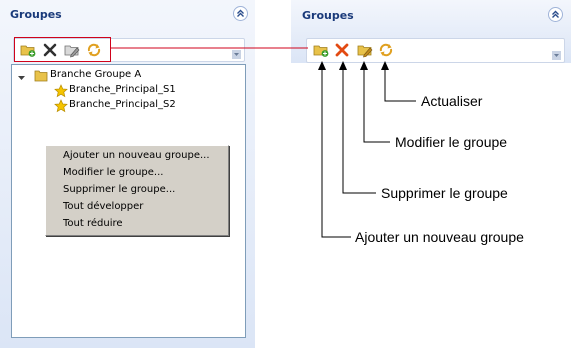 Image resolution: width=571 pixels, height=348 pixels. What do you see at coordinates (357, 127) in the screenshot?
I see `callout-arrow-delete` at bounding box center [357, 127].